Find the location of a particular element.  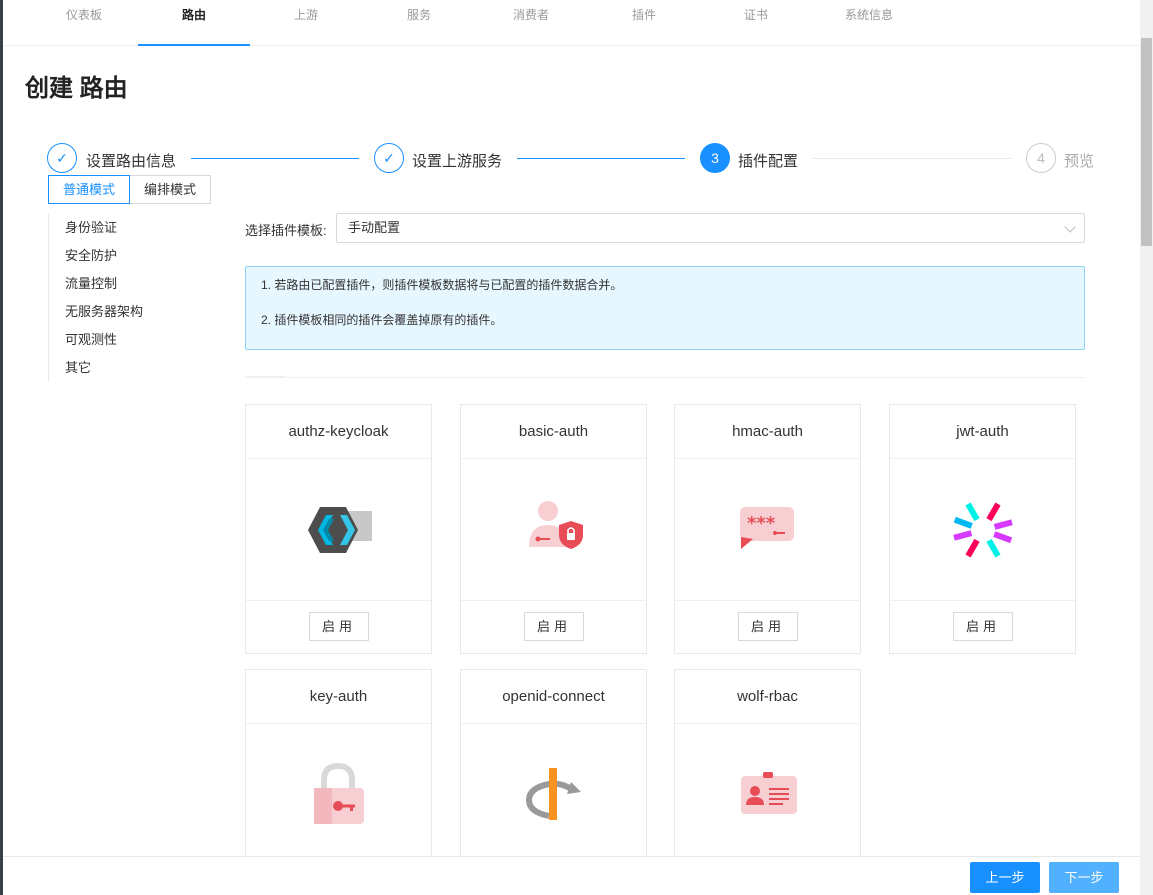

plugin-name: key-auth is located at coordinates (338, 697).